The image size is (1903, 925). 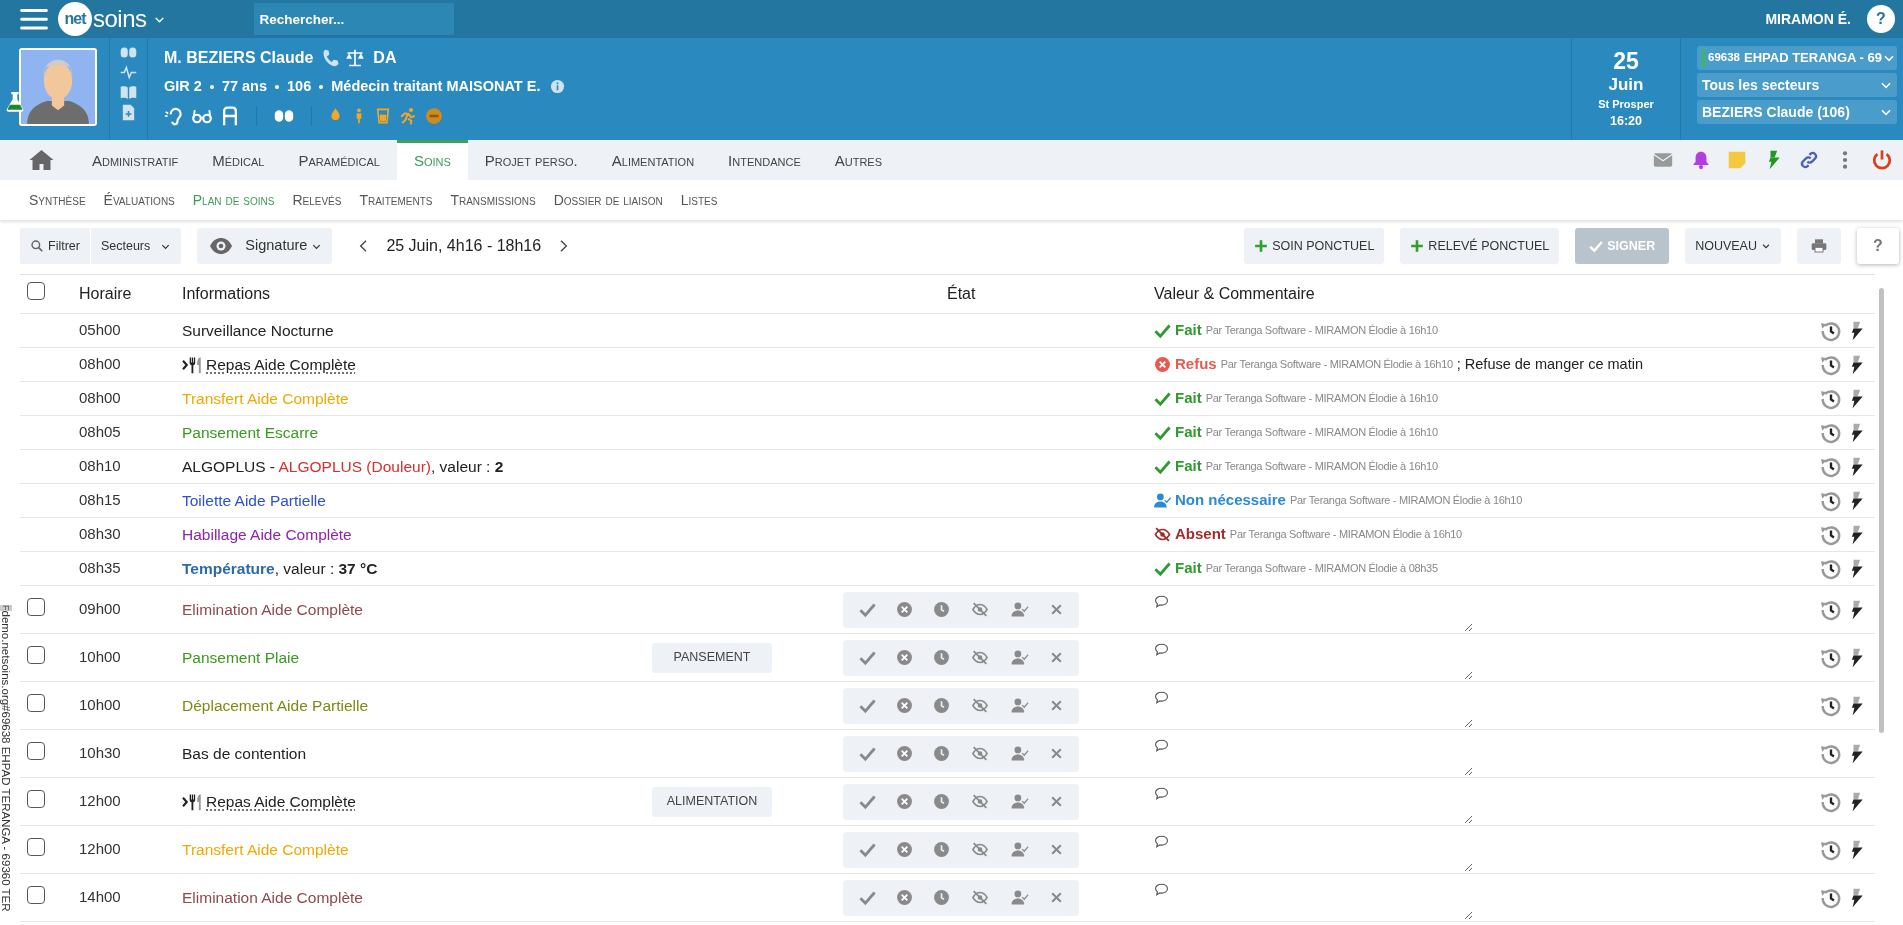 I want to click on nav-tab: Autres, so click(x=858, y=160).